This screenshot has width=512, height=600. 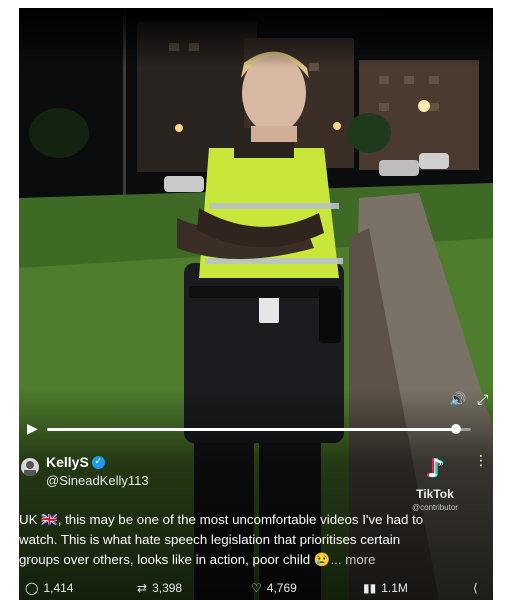 What do you see at coordinates (322, 559) in the screenshot?
I see `crying-emoji: 😢` at bounding box center [322, 559].